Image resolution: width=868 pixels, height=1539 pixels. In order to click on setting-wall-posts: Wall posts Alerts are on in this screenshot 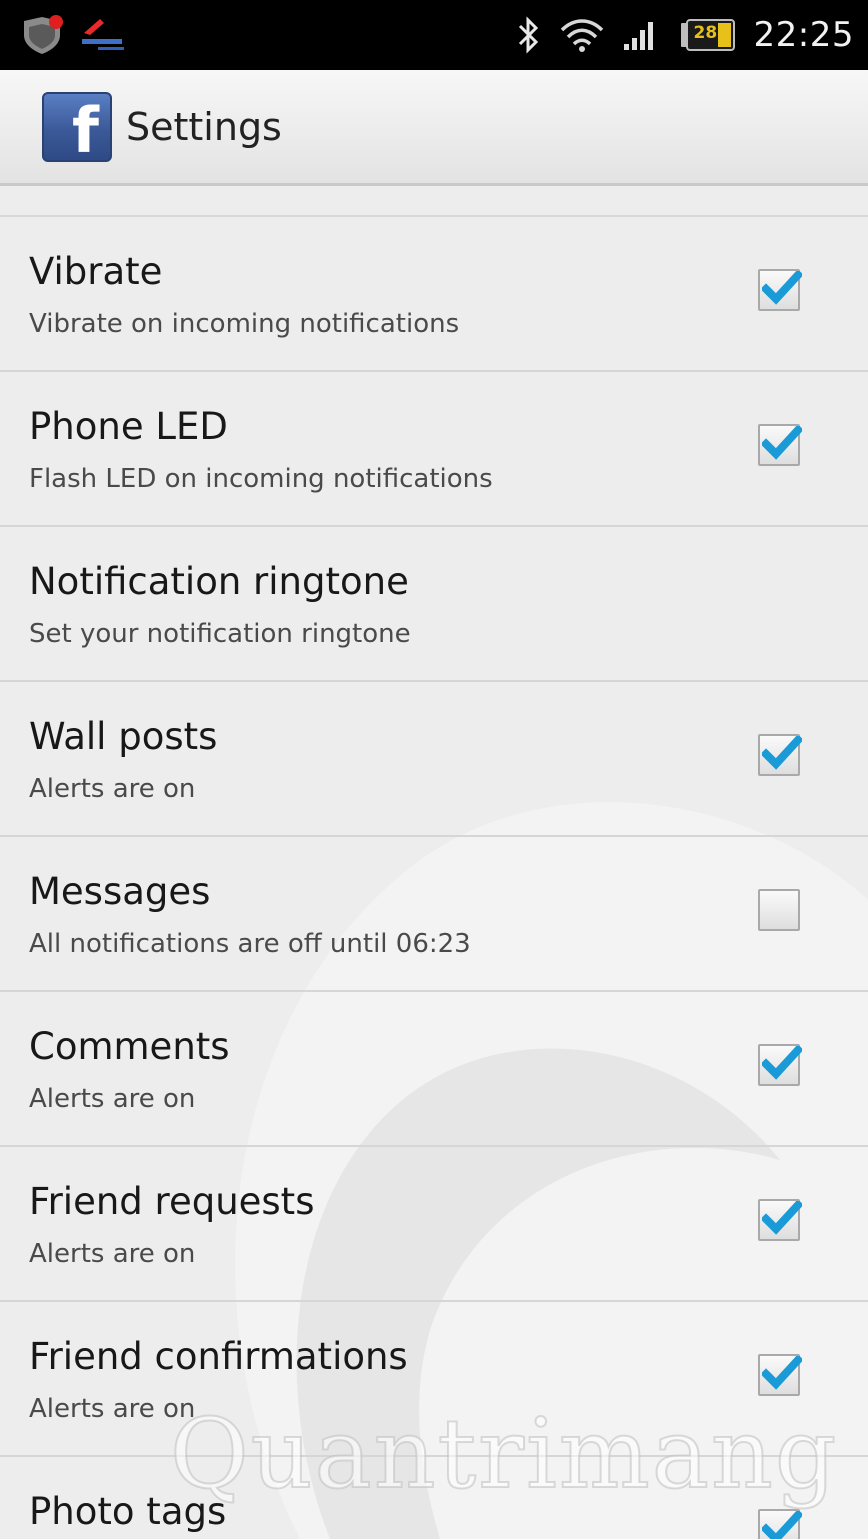, I will do `click(434, 759)`.